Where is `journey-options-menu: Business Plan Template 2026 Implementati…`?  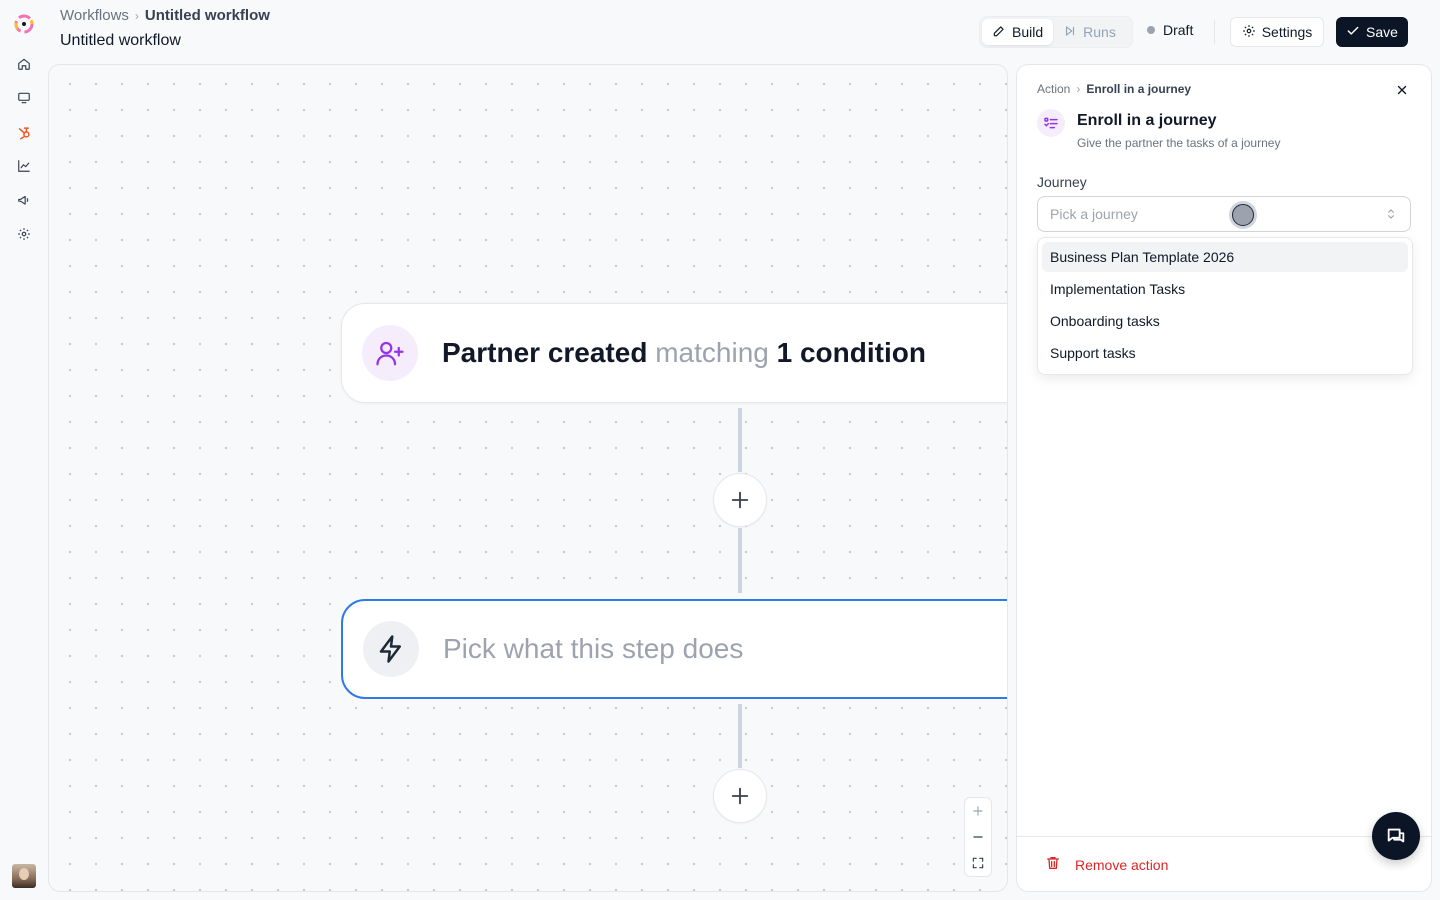
journey-options-menu: Business Plan Template 2026 Implementati… is located at coordinates (1225, 306).